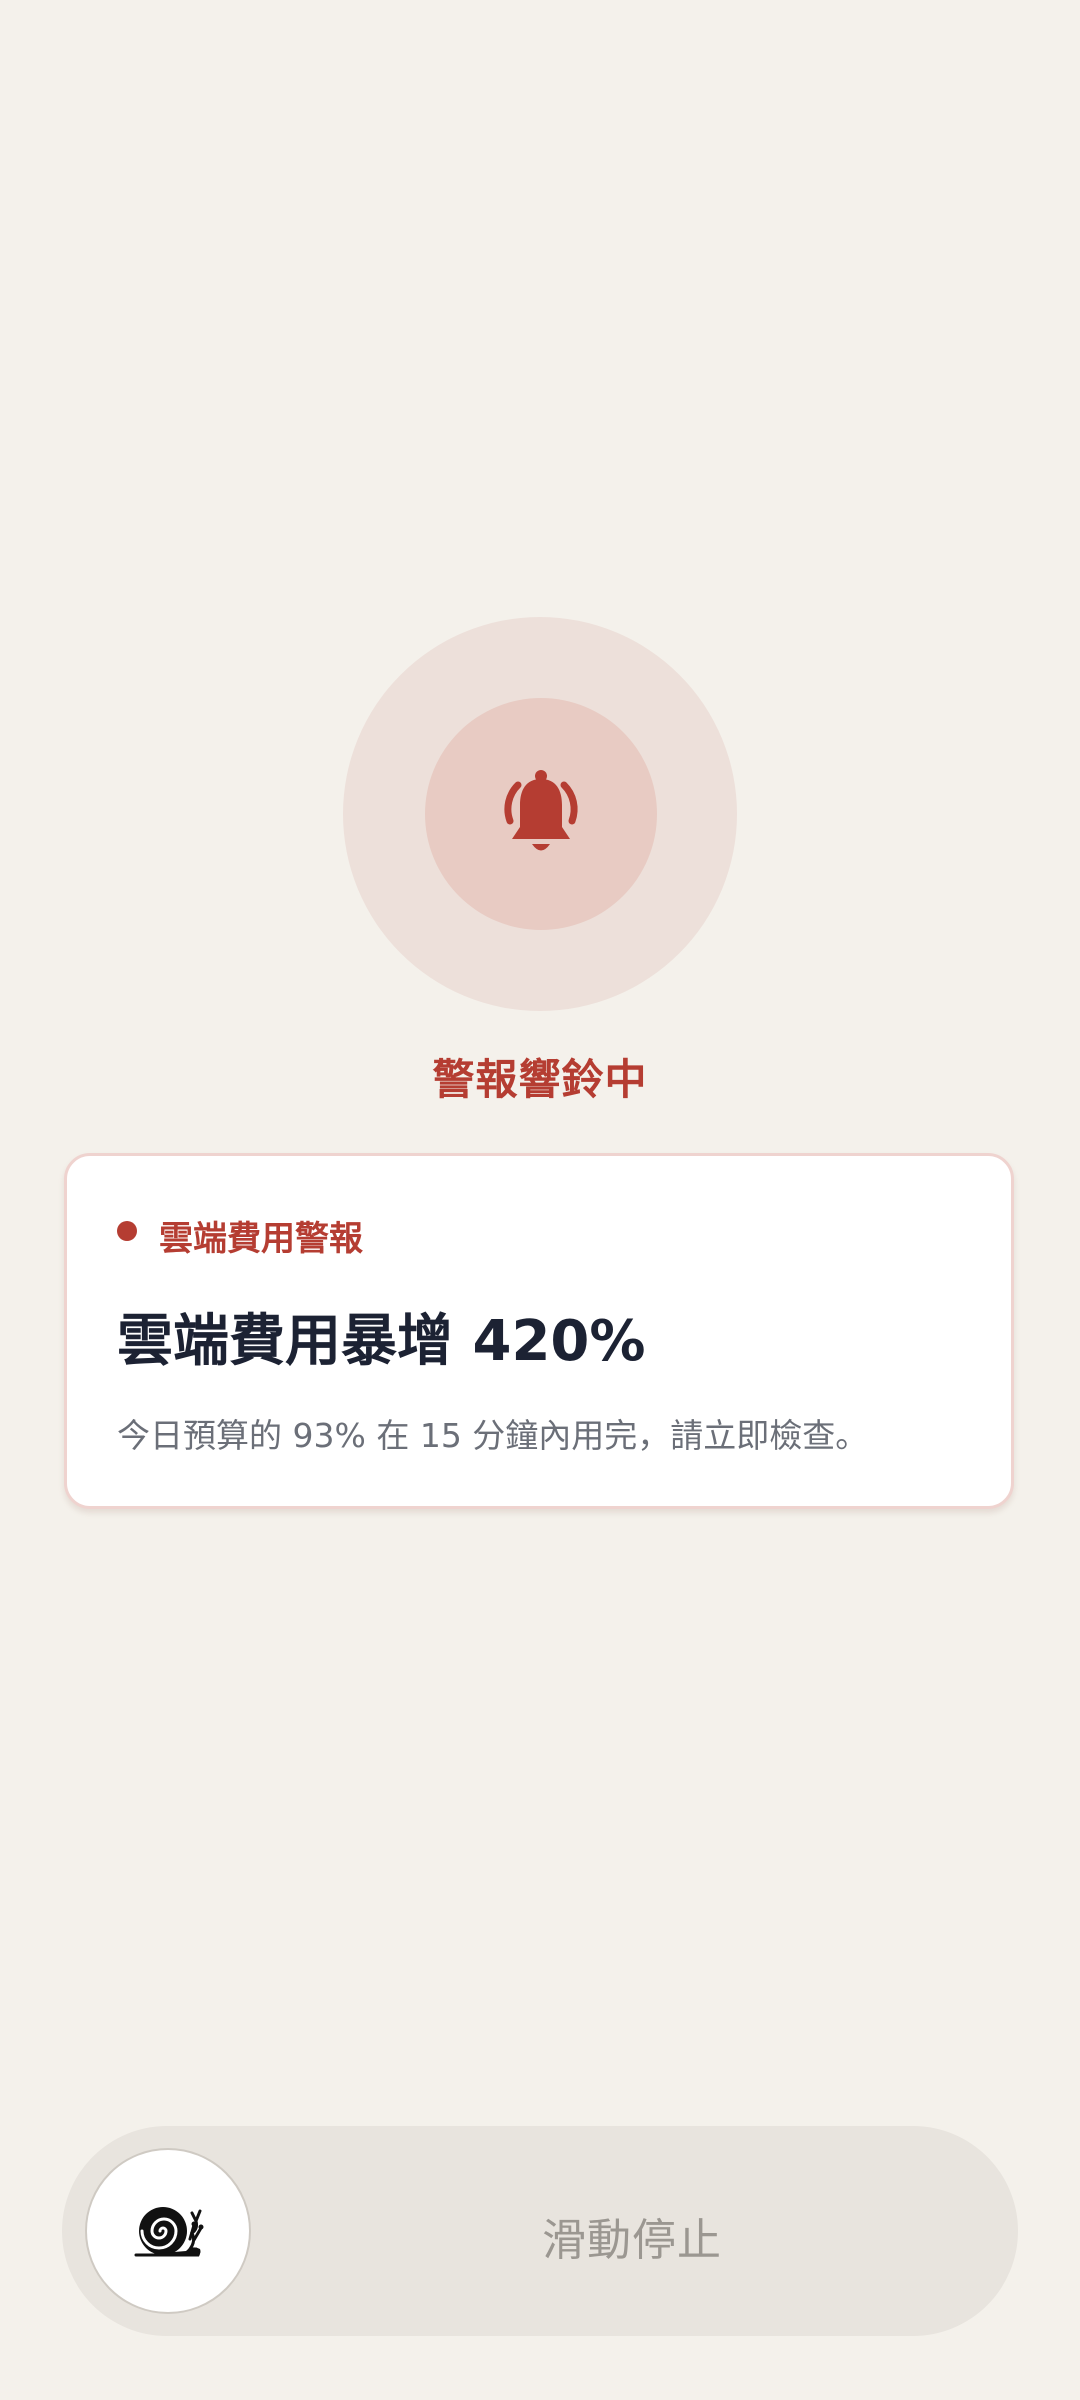 The height and width of the screenshot is (2400, 1080). I want to click on bell-ringing-icon, so click(541, 810).